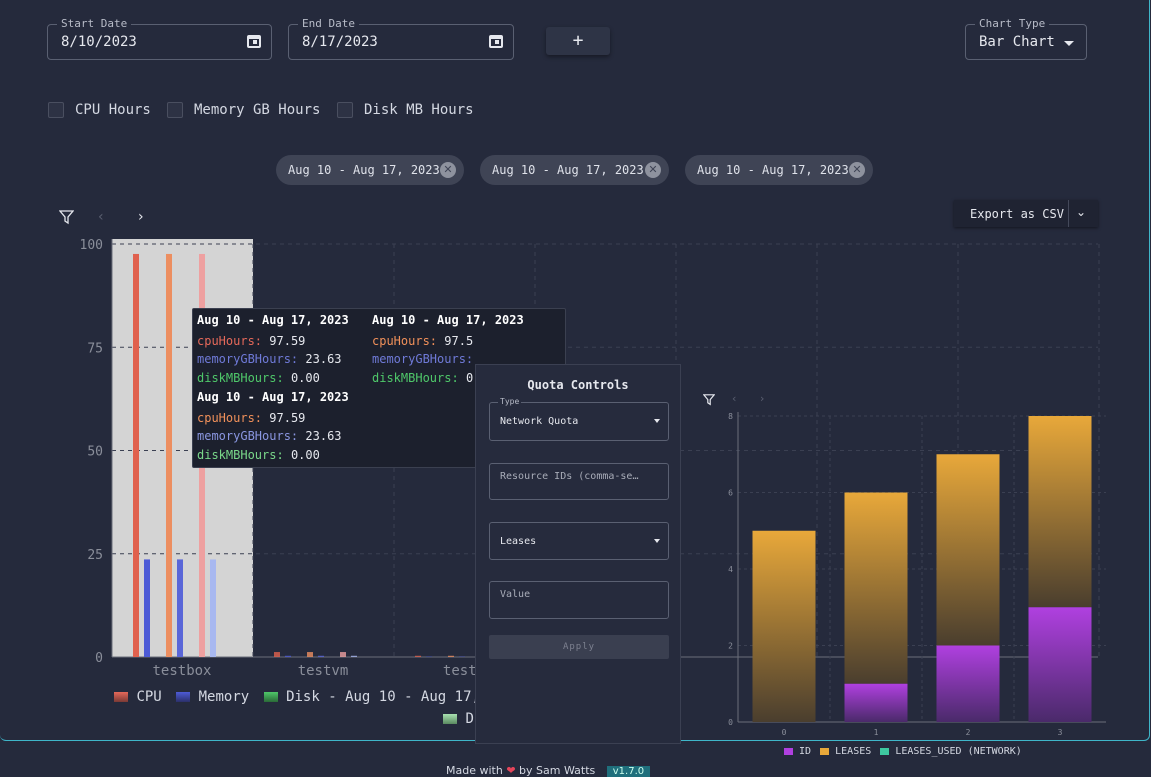 The width and height of the screenshot is (1151, 777). What do you see at coordinates (824, 751) in the screenshot?
I see `legend-swatch-leases` at bounding box center [824, 751].